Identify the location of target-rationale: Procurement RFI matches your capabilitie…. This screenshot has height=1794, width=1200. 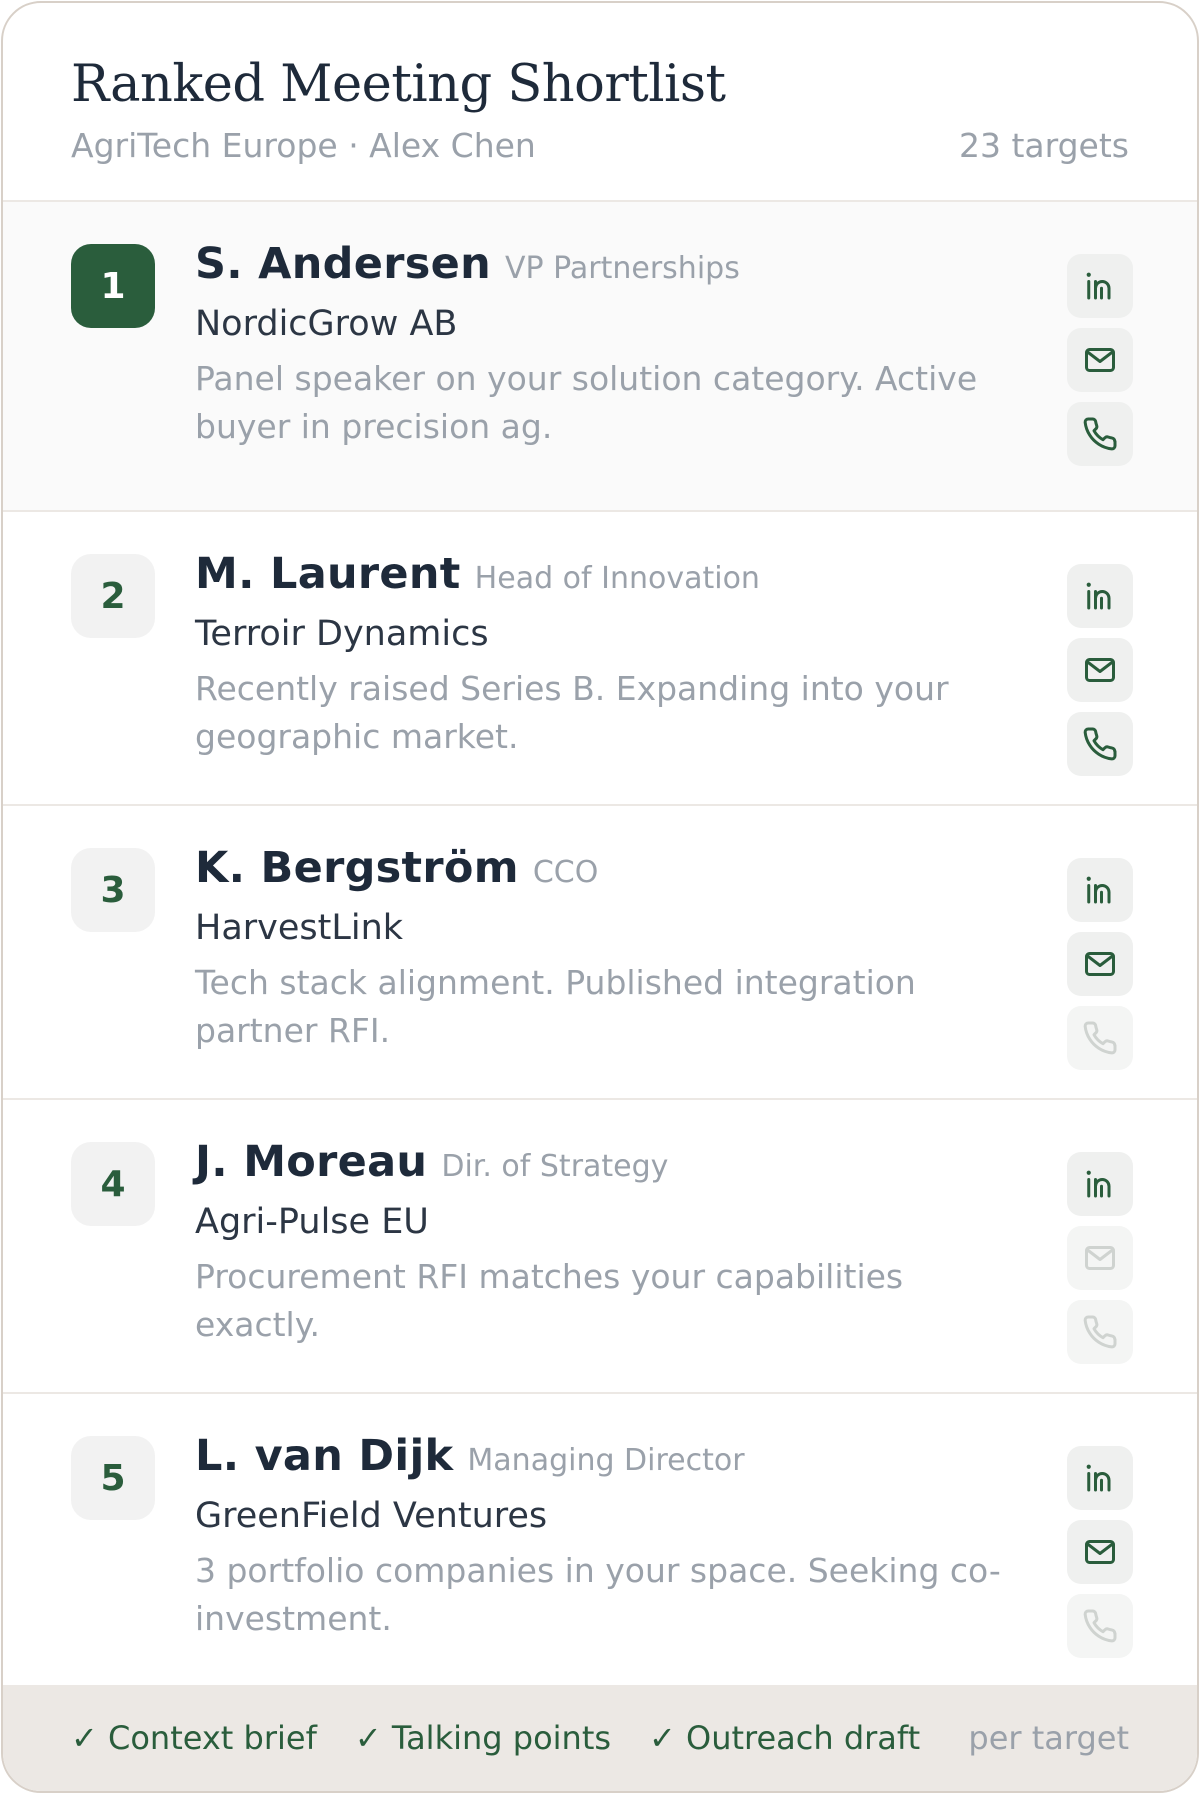
(549, 1300).